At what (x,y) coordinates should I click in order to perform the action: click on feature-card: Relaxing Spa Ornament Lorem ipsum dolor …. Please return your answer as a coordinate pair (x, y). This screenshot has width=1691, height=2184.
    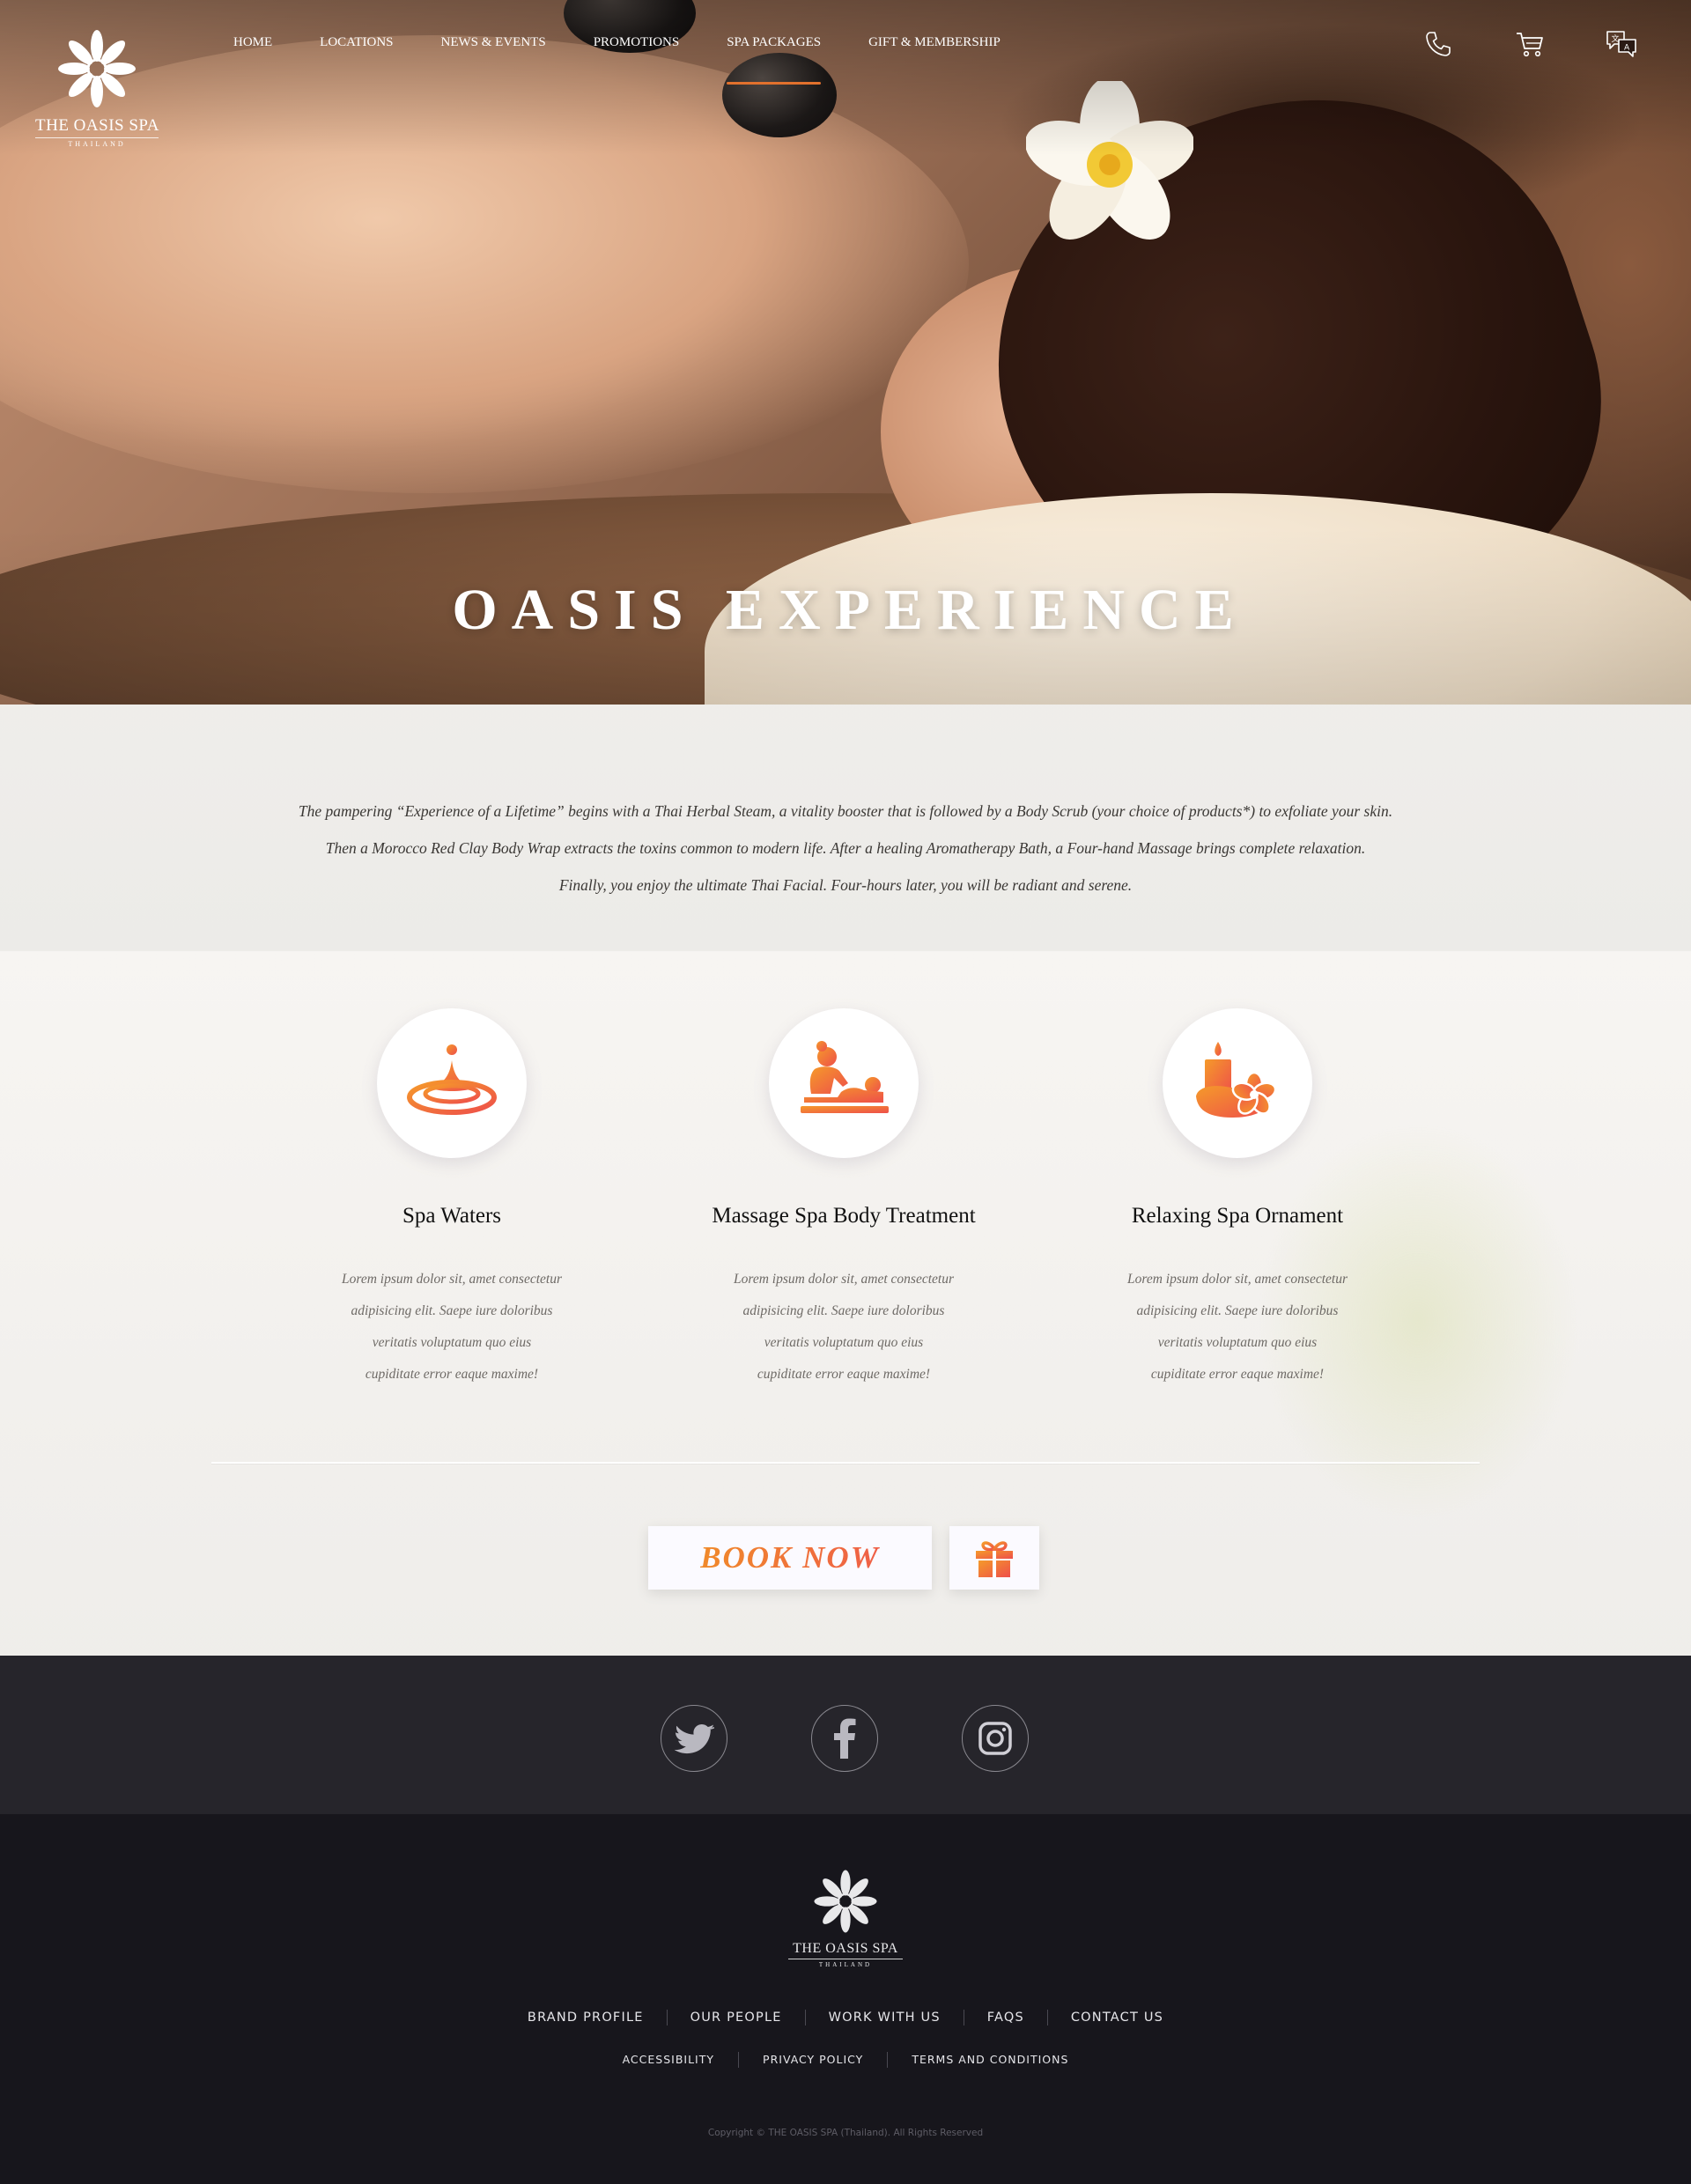
    Looking at the image, I should click on (1237, 1199).